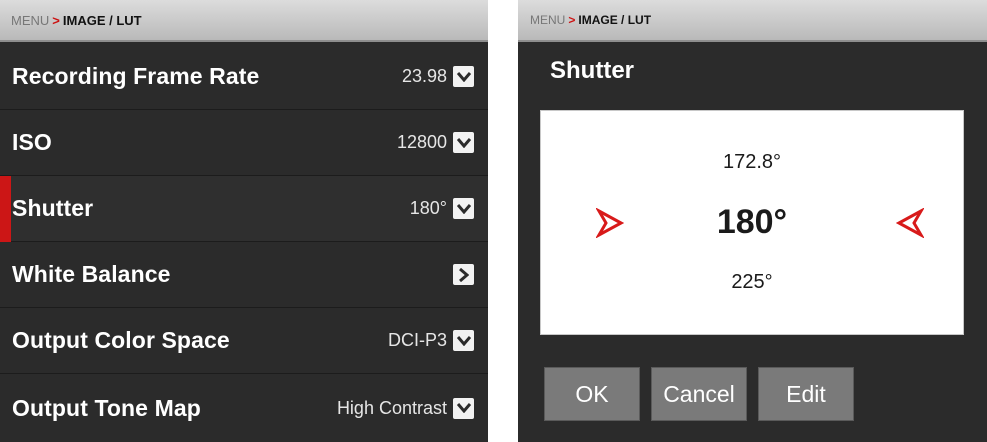 The height and width of the screenshot is (442, 987). I want to click on menu-row-recording-frame-rate: Recording Frame Rate 23.98, so click(244, 77).